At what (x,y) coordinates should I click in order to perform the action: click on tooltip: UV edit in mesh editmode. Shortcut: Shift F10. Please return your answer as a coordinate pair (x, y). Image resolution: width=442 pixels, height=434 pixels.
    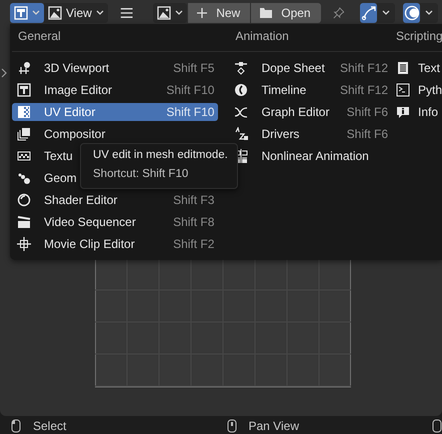
    Looking at the image, I should click on (159, 166).